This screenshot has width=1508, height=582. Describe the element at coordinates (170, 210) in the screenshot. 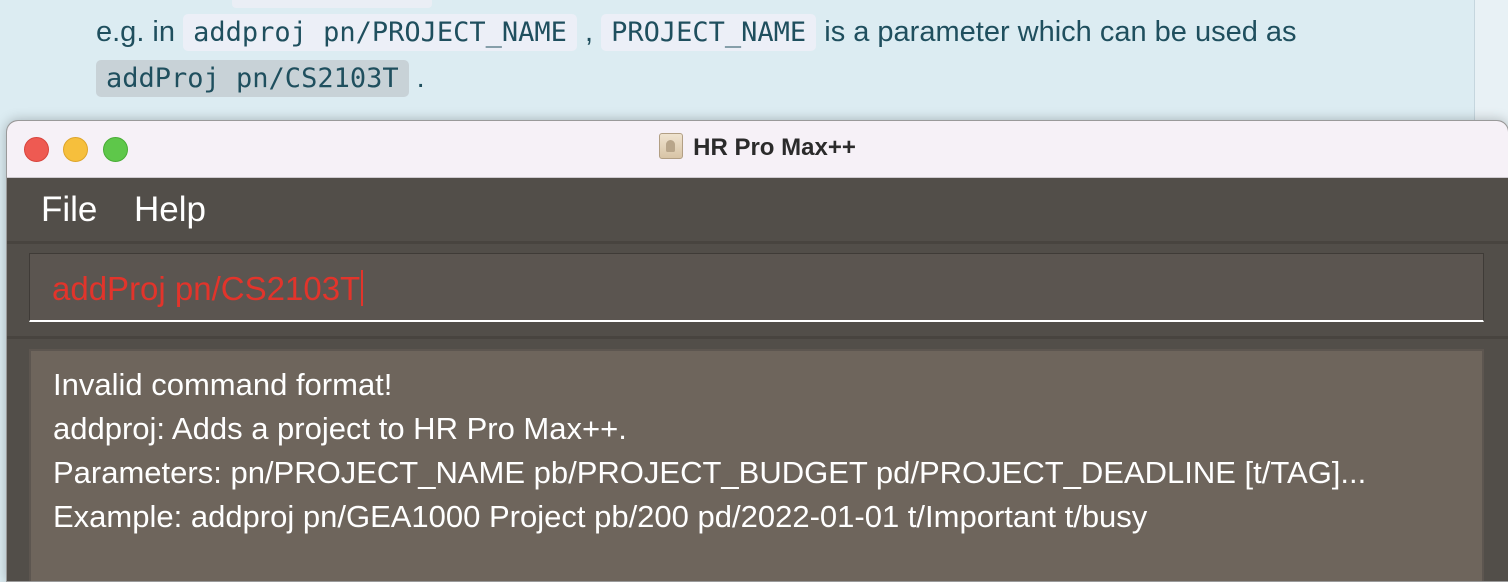

I see `menu-help: Help` at that location.